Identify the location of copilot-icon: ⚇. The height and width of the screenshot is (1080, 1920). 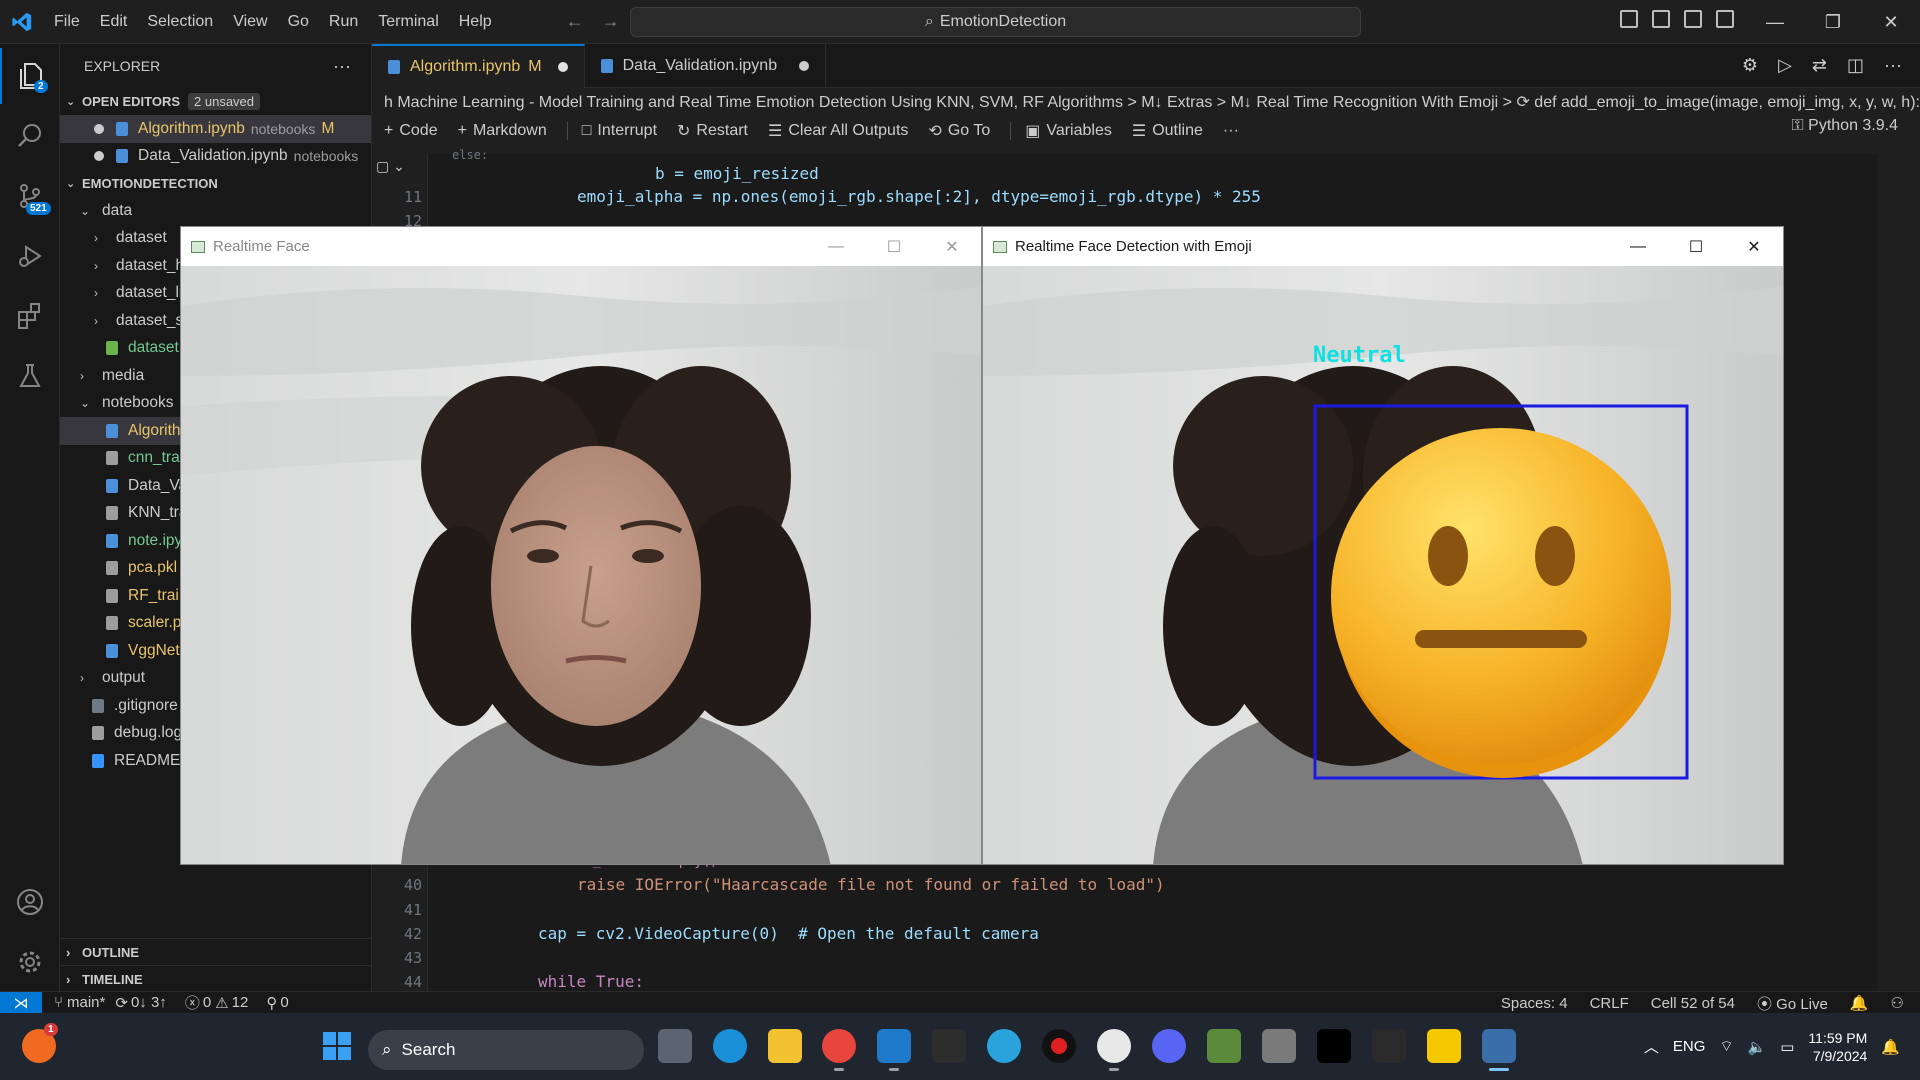
(1897, 1003).